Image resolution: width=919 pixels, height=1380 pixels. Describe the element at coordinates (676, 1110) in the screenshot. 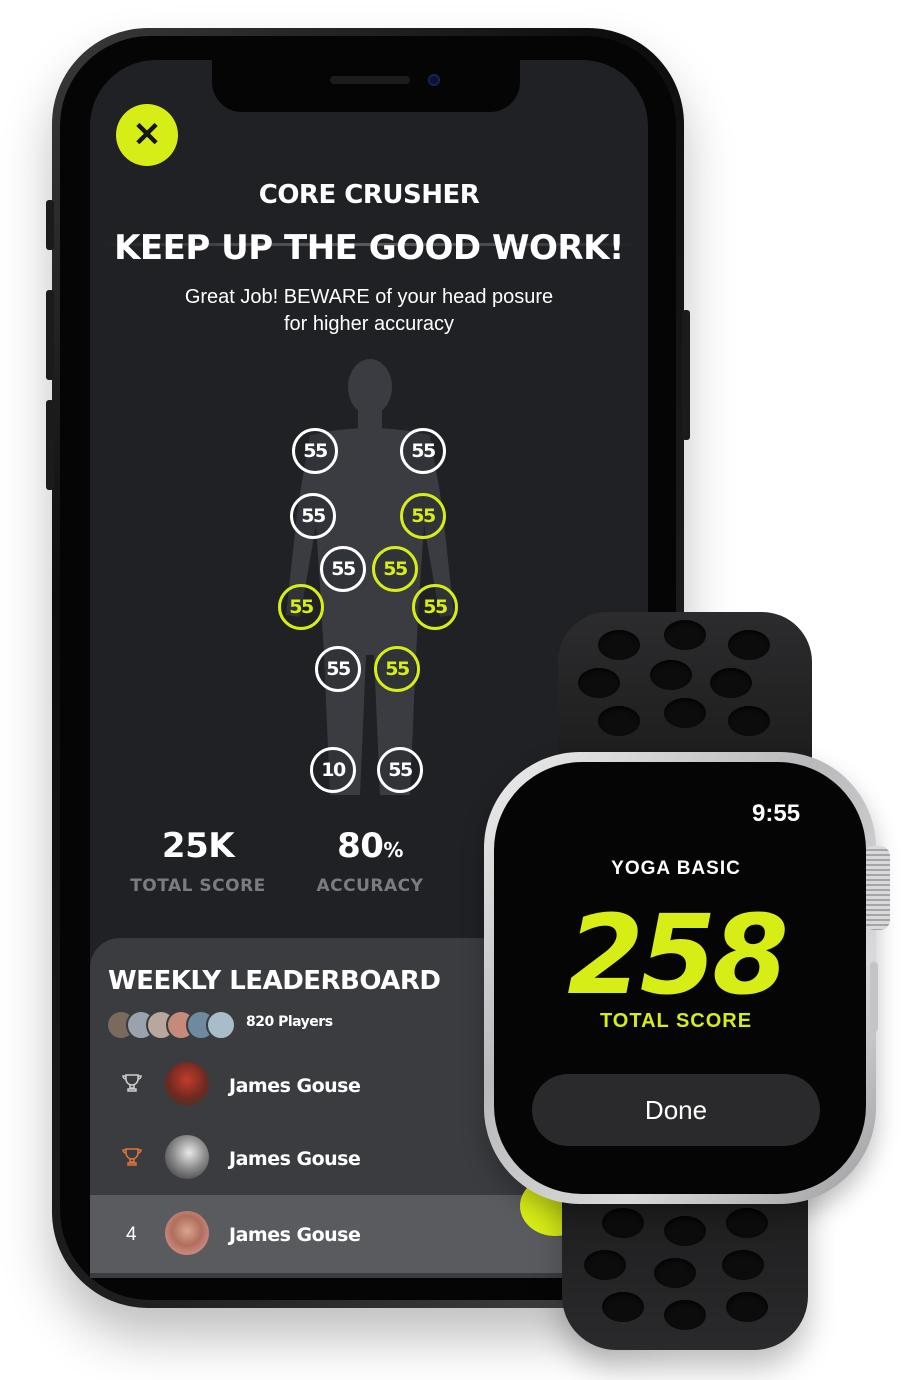

I see `done-button: Done` at that location.